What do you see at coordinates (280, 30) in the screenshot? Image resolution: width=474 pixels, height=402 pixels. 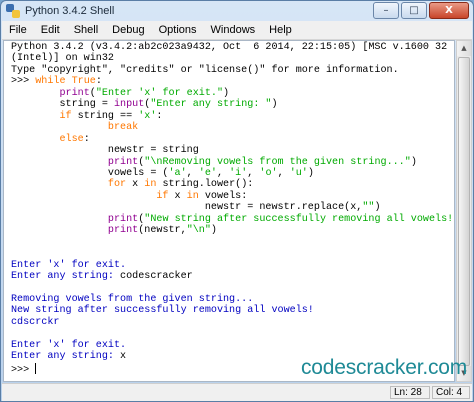 I see `menu-help: Help` at bounding box center [280, 30].